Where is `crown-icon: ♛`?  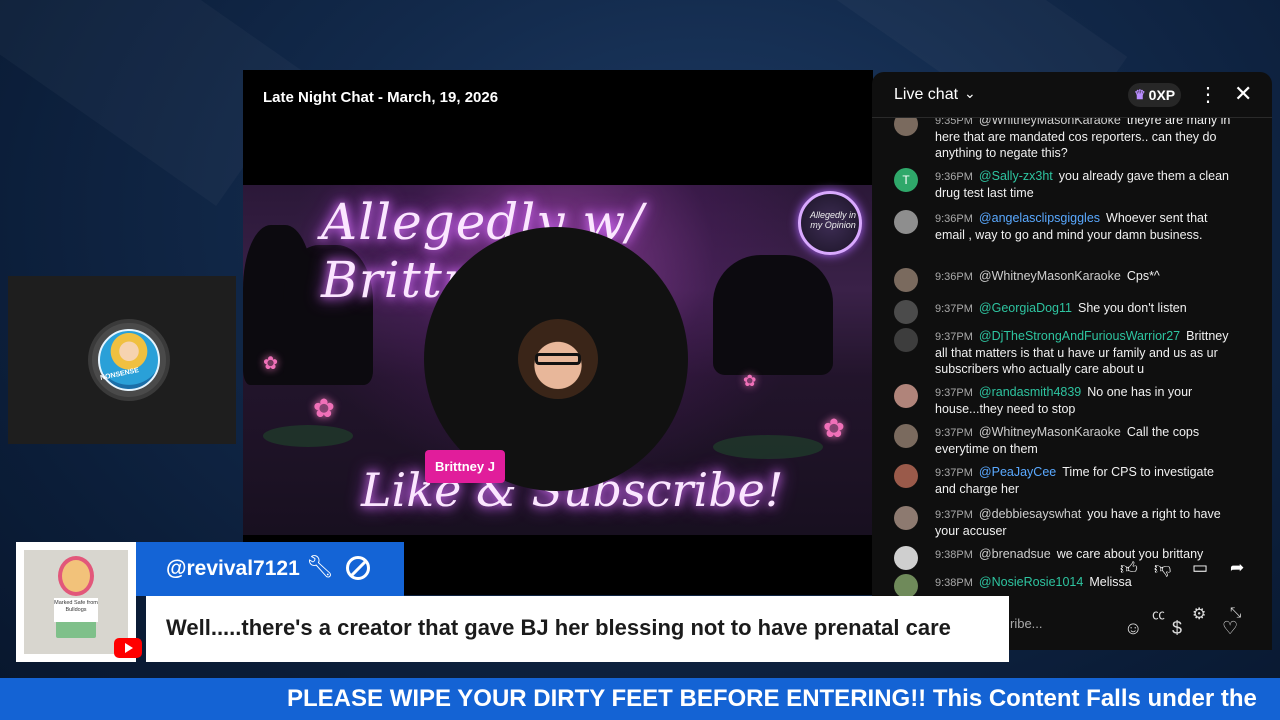 crown-icon: ♛ is located at coordinates (1140, 94).